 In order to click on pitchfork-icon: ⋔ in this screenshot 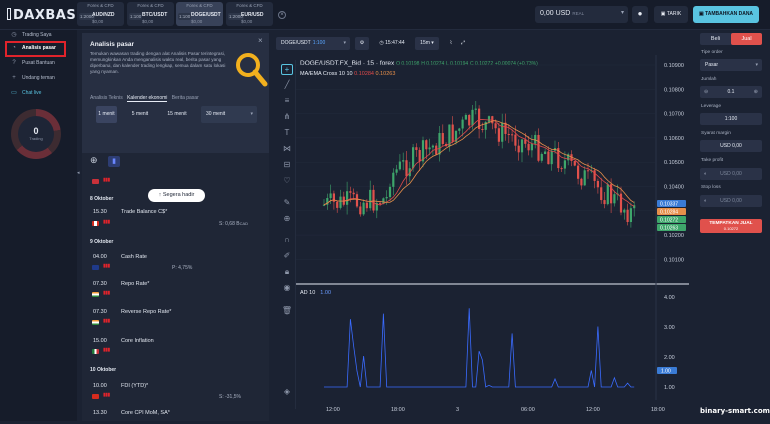, I will do `click(287, 116)`.